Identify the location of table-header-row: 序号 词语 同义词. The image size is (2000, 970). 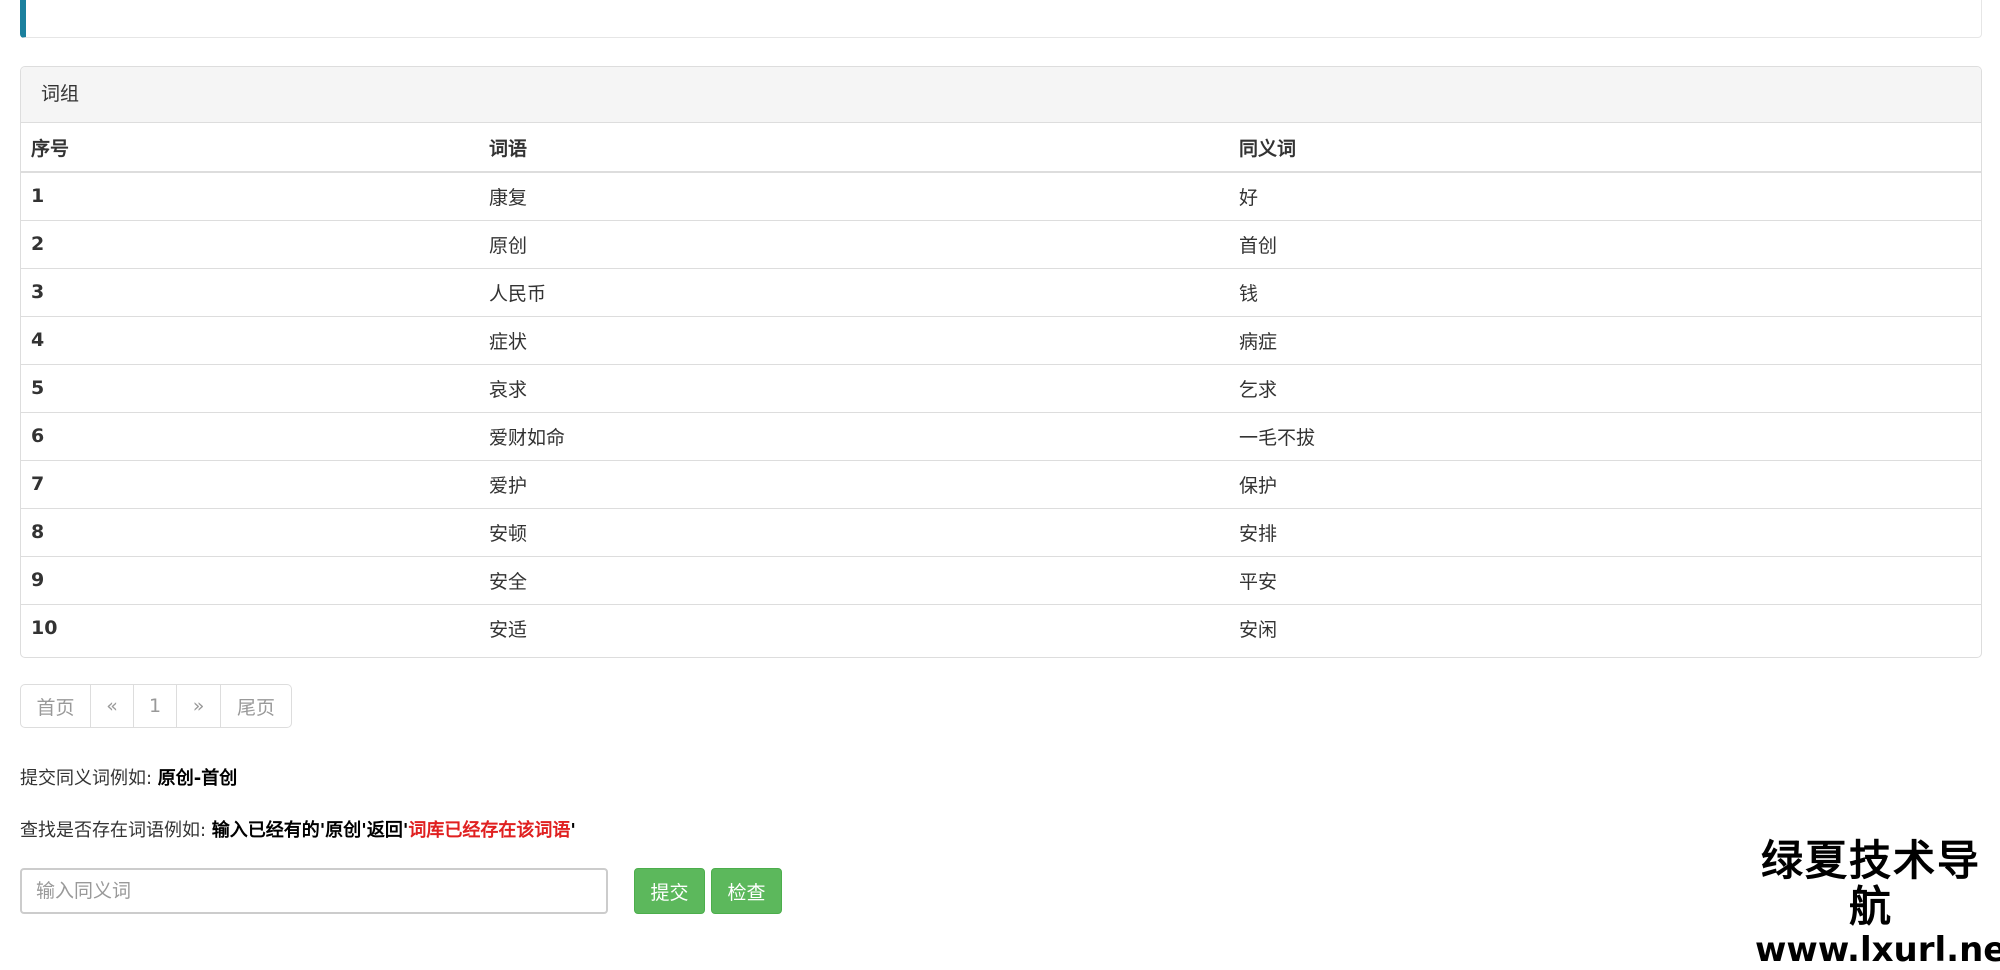
(1001, 148).